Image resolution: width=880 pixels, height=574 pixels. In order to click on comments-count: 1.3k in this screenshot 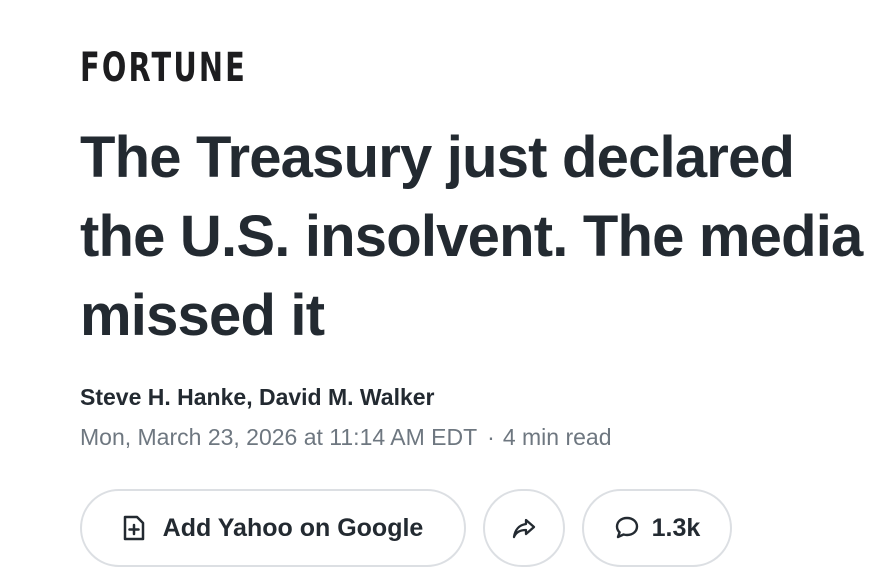, I will do `click(676, 527)`.